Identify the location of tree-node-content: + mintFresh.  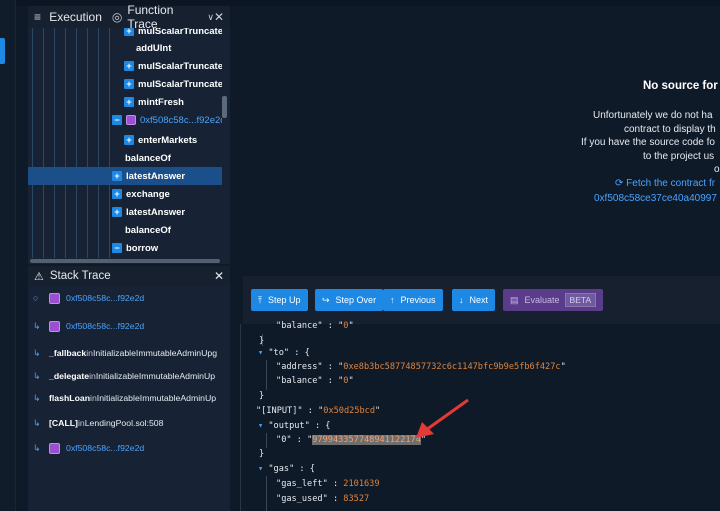
(154, 102).